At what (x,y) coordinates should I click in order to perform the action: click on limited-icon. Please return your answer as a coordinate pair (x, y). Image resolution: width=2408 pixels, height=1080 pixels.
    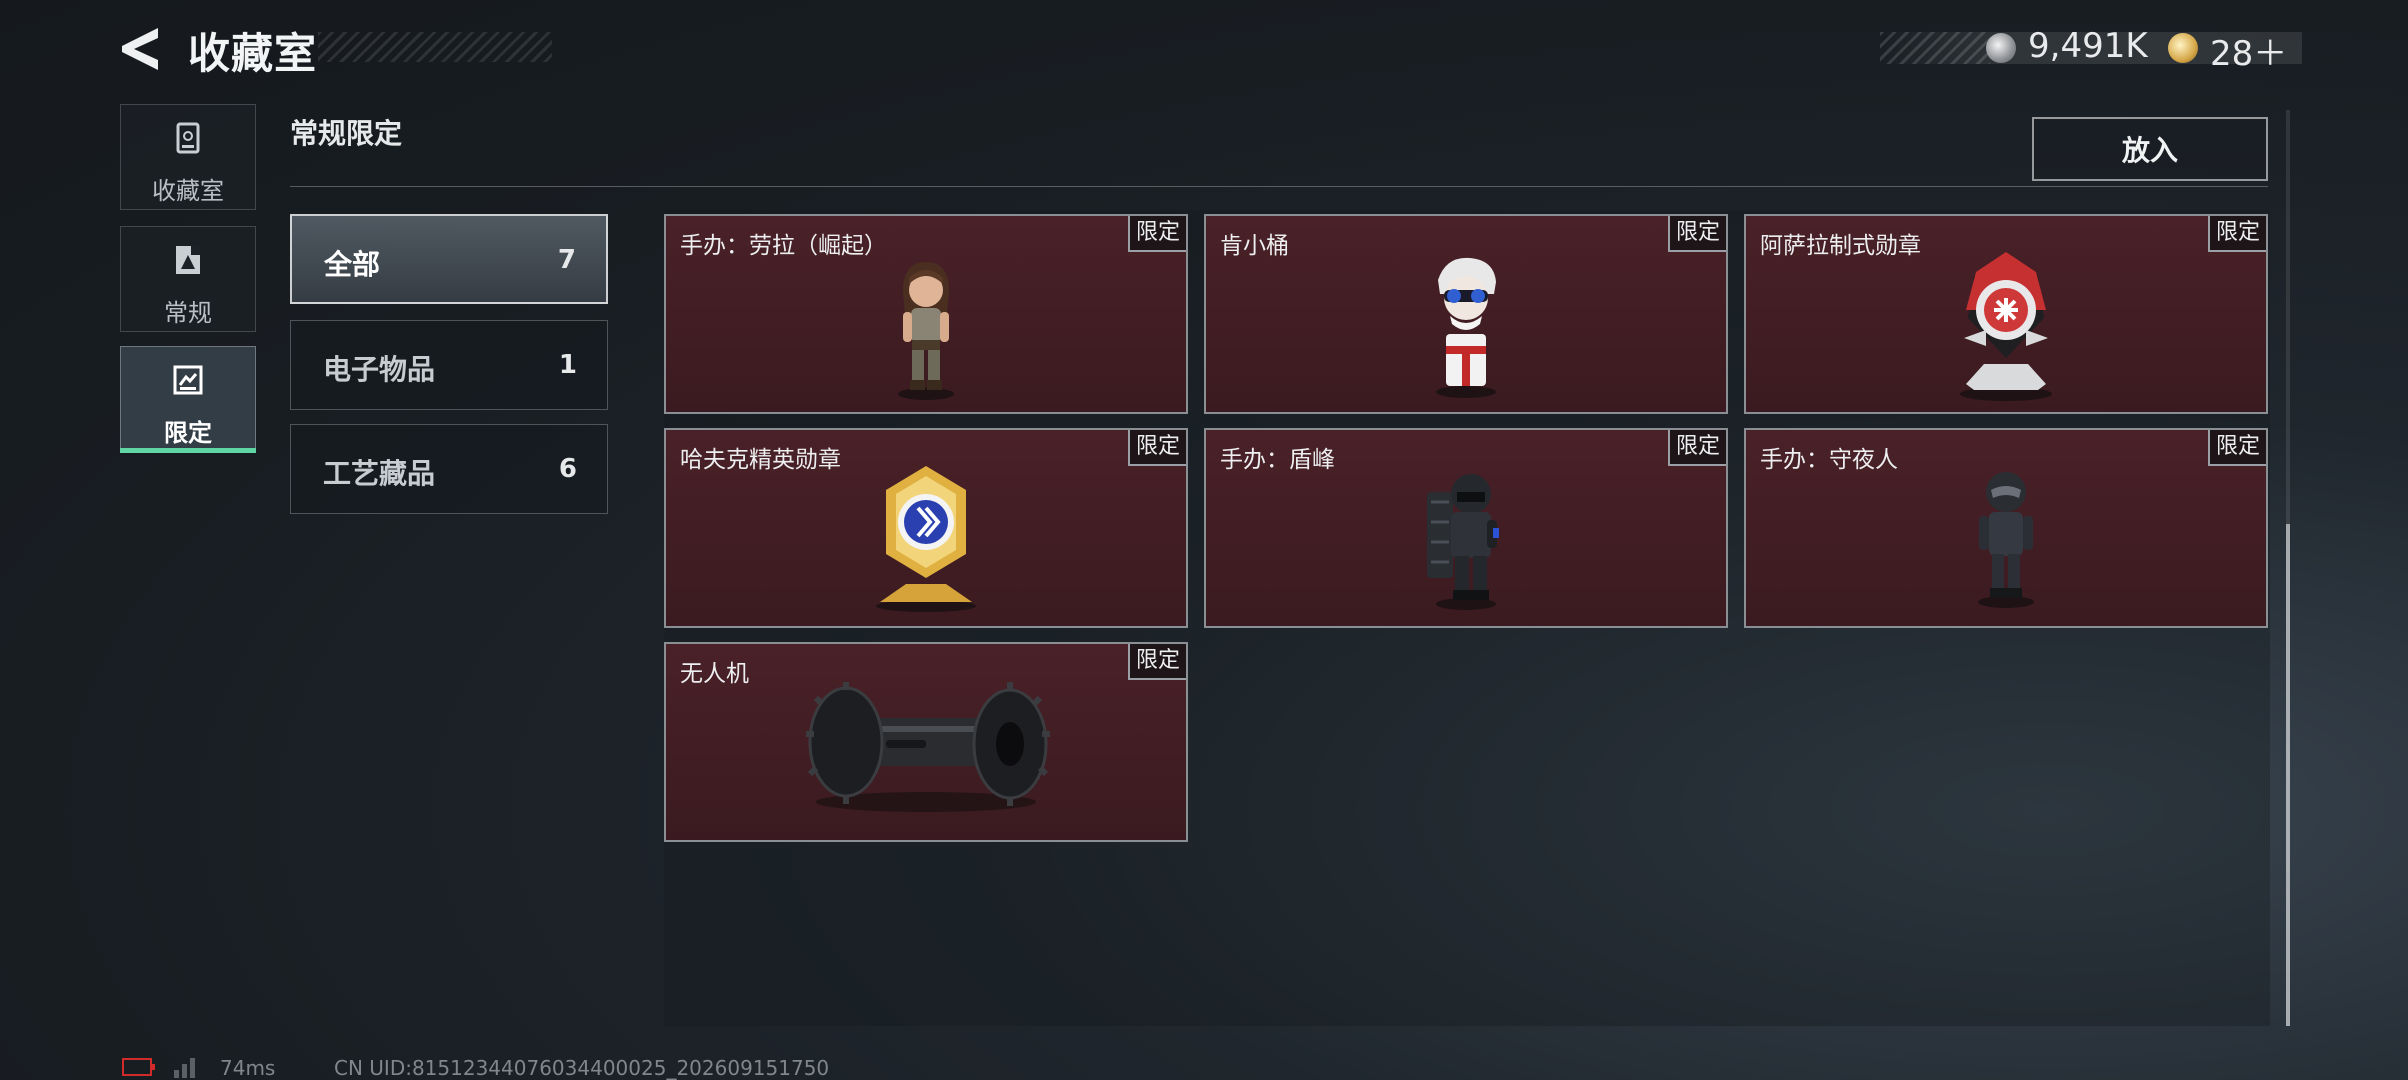
    Looking at the image, I should click on (188, 380).